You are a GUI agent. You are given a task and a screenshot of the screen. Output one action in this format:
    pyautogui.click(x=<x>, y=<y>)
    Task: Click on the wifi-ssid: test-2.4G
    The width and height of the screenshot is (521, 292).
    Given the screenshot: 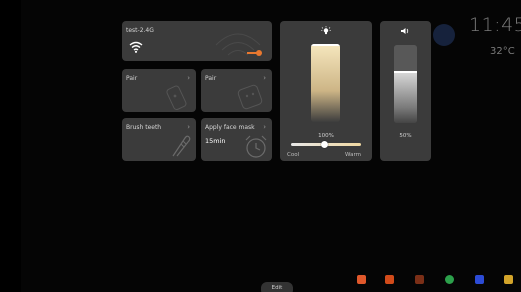 What is the action you would take?
    pyautogui.click(x=140, y=30)
    